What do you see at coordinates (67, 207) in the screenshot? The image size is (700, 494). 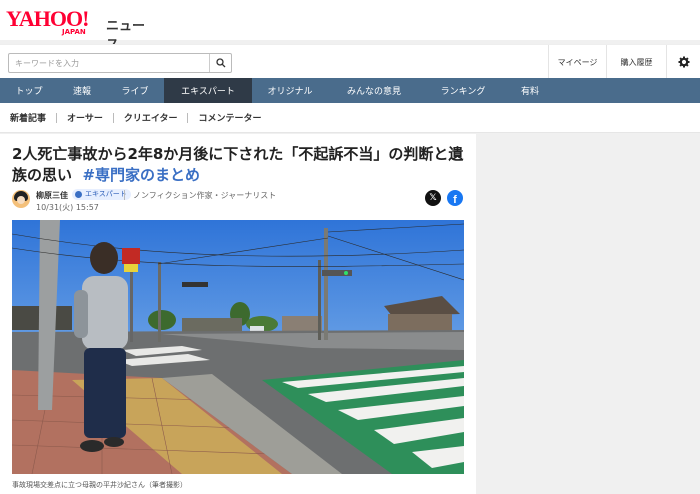 I see `publish-date: 10/31(火) 15:57` at bounding box center [67, 207].